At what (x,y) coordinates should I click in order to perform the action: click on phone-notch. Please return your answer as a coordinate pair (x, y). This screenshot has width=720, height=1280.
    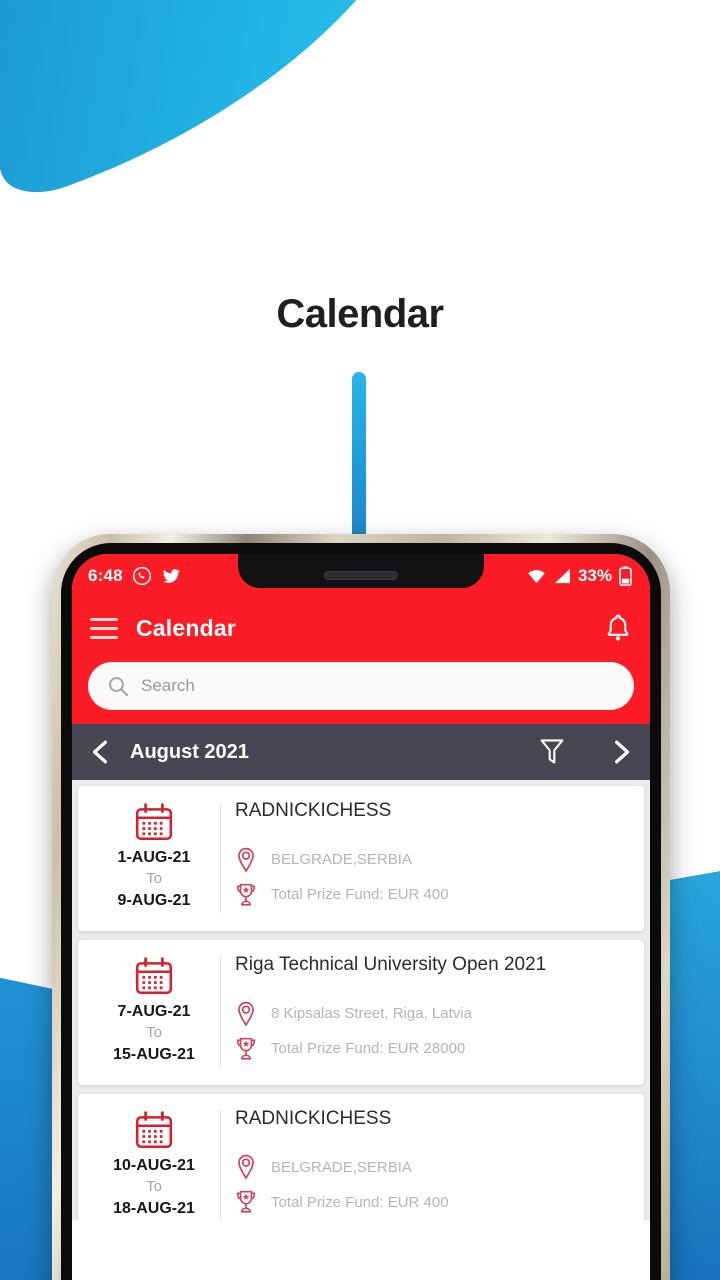
    Looking at the image, I should click on (361, 571).